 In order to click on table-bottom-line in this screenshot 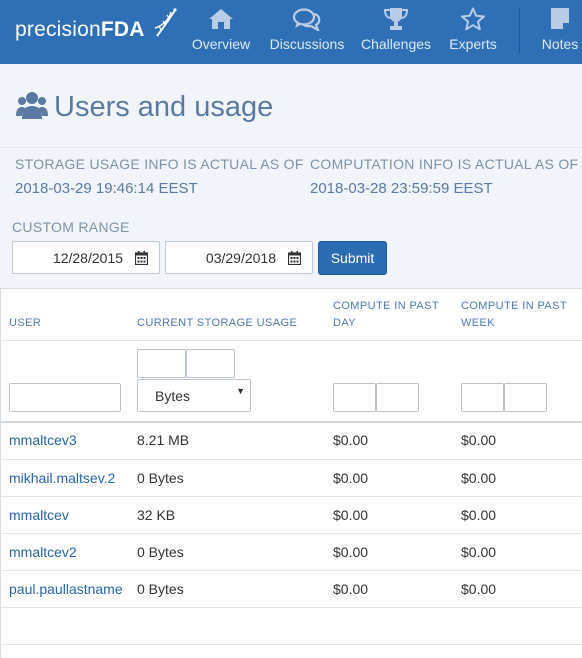, I will do `click(291, 644)`.